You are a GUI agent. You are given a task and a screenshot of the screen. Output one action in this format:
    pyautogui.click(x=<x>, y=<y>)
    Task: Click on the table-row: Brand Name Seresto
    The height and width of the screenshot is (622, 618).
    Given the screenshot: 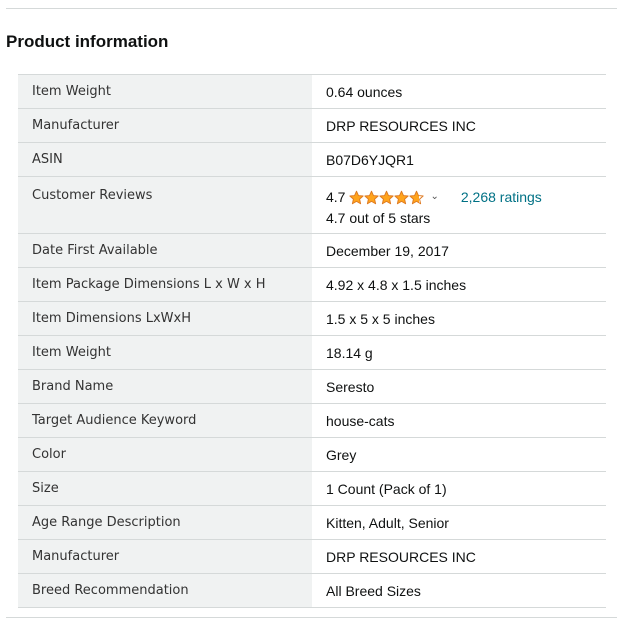 What is the action you would take?
    pyautogui.click(x=312, y=386)
    